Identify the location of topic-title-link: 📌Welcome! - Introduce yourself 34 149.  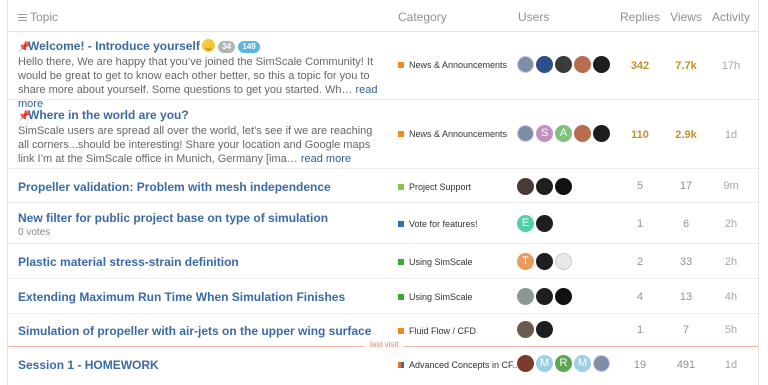
(139, 46).